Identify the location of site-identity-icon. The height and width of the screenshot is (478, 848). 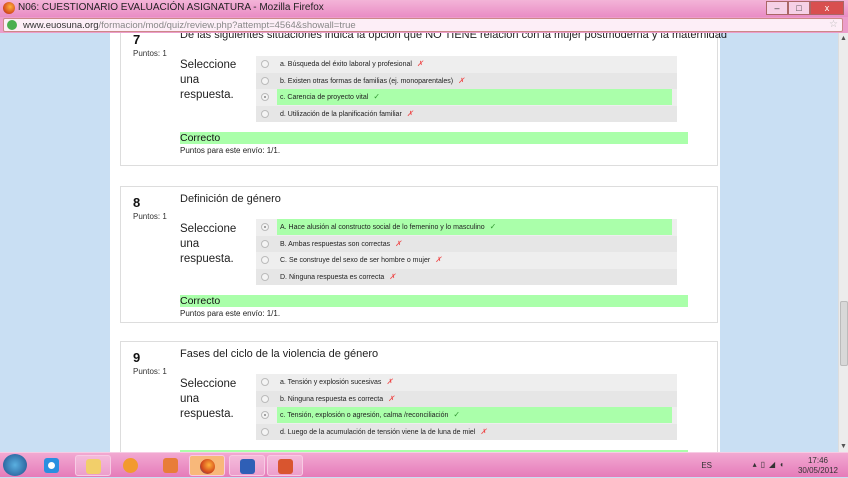
(12, 25).